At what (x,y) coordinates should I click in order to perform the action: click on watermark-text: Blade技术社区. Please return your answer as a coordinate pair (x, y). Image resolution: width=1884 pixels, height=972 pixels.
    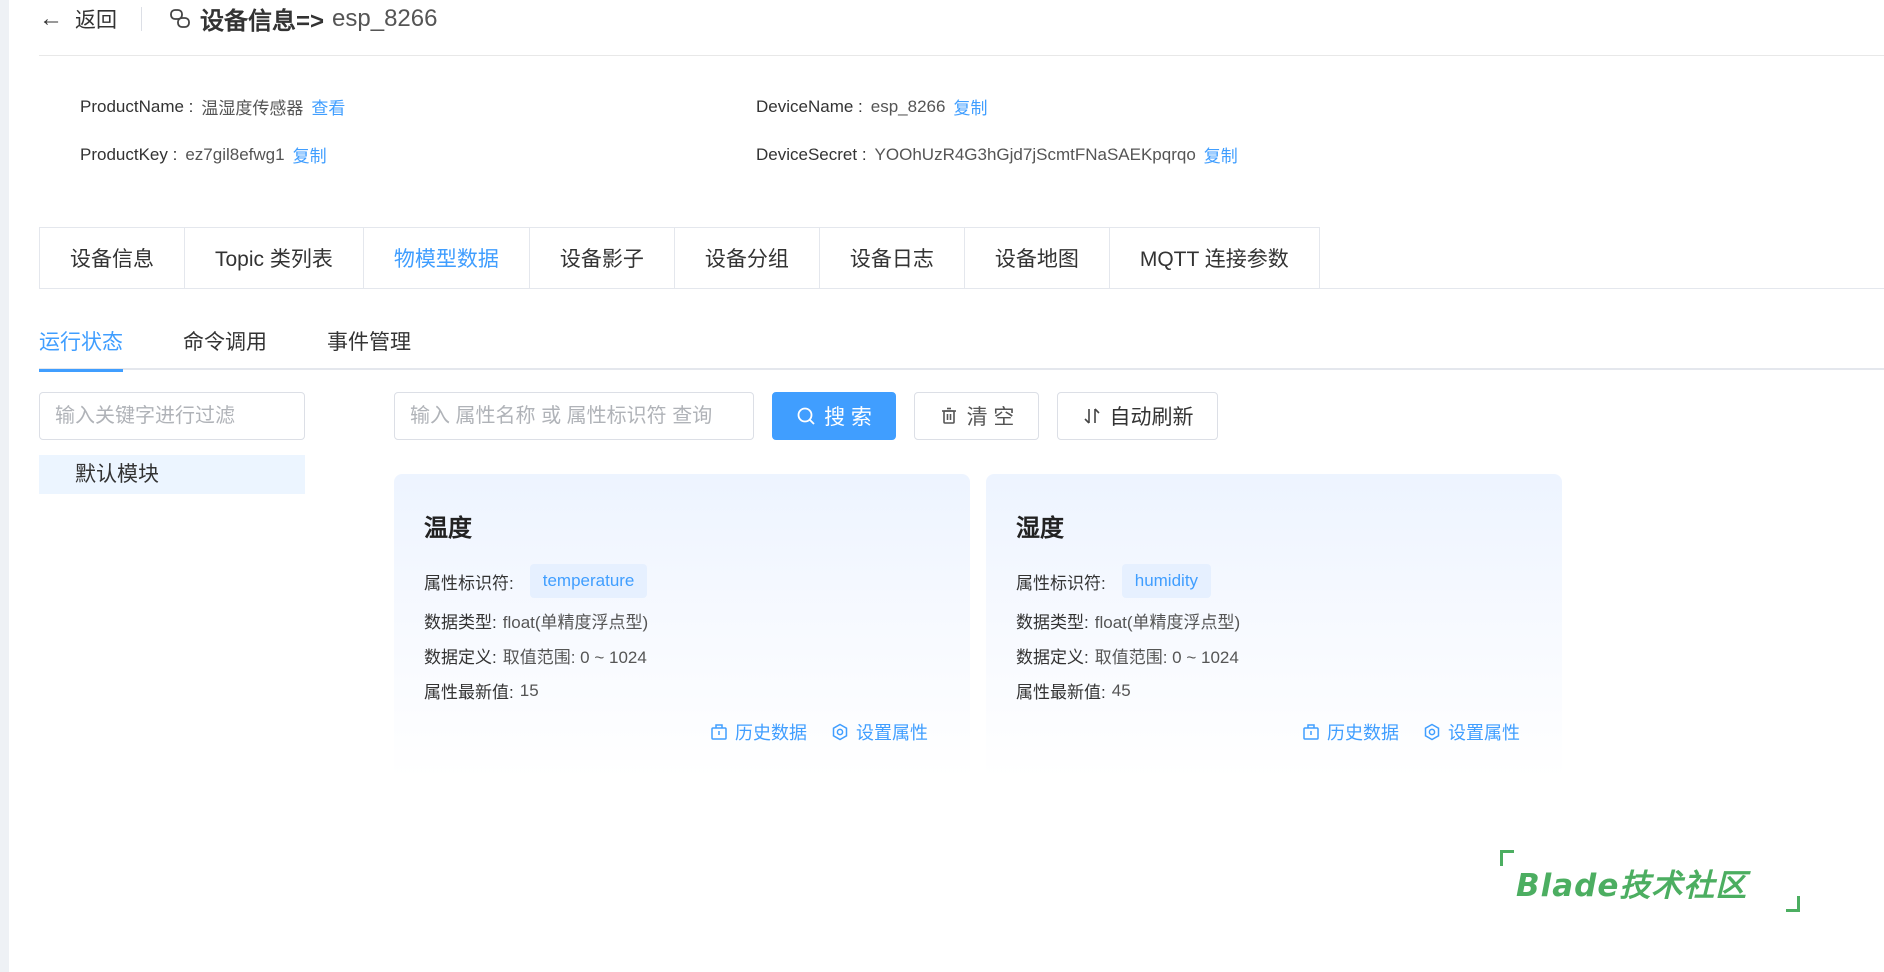
    Looking at the image, I should click on (1632, 886).